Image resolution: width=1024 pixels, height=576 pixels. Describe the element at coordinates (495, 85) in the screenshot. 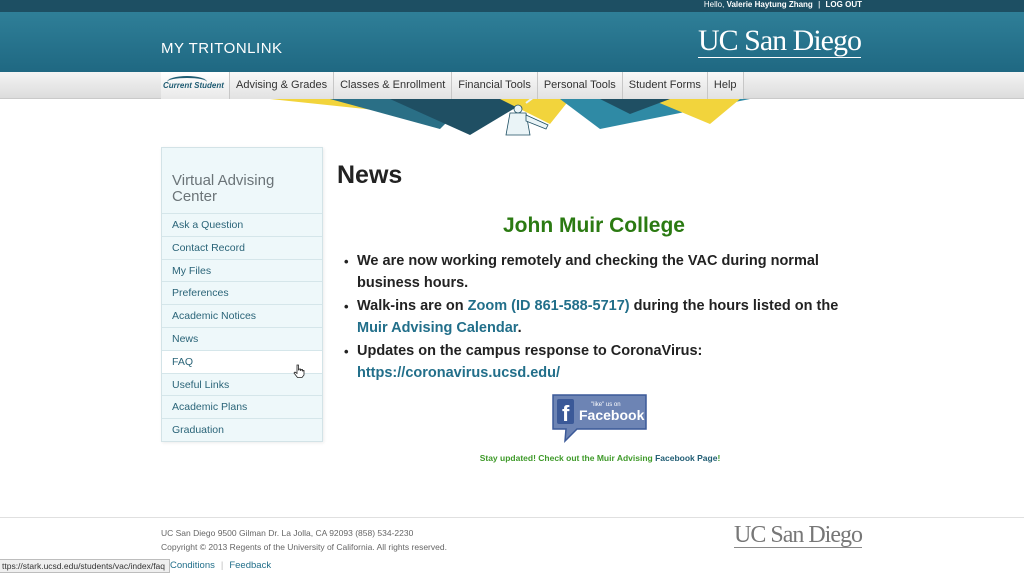

I see `nav-financial-tools: Financial Tools` at that location.